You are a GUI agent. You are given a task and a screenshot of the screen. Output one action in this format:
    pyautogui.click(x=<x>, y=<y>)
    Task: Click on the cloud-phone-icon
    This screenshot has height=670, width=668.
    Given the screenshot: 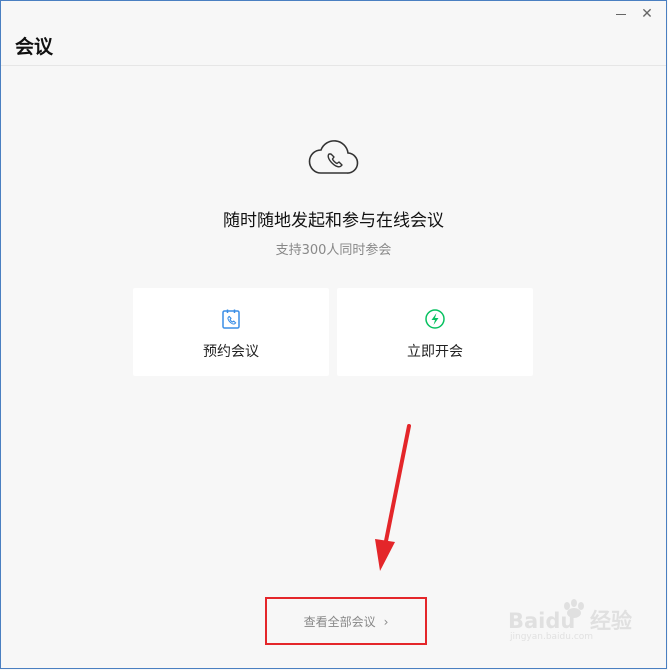 What is the action you would take?
    pyautogui.click(x=333, y=157)
    